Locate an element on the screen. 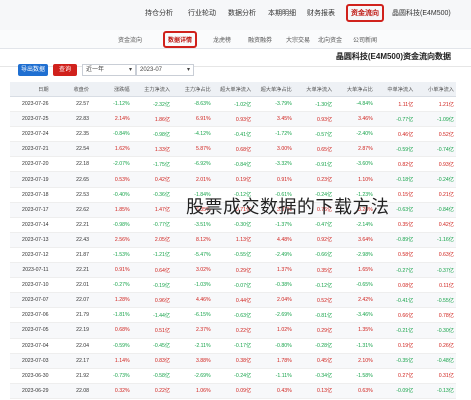 Image resolution: width=471 pixels, height=400 pixels. nav-tab-6: 晶圆科技(E4M500) is located at coordinates (421, 13).